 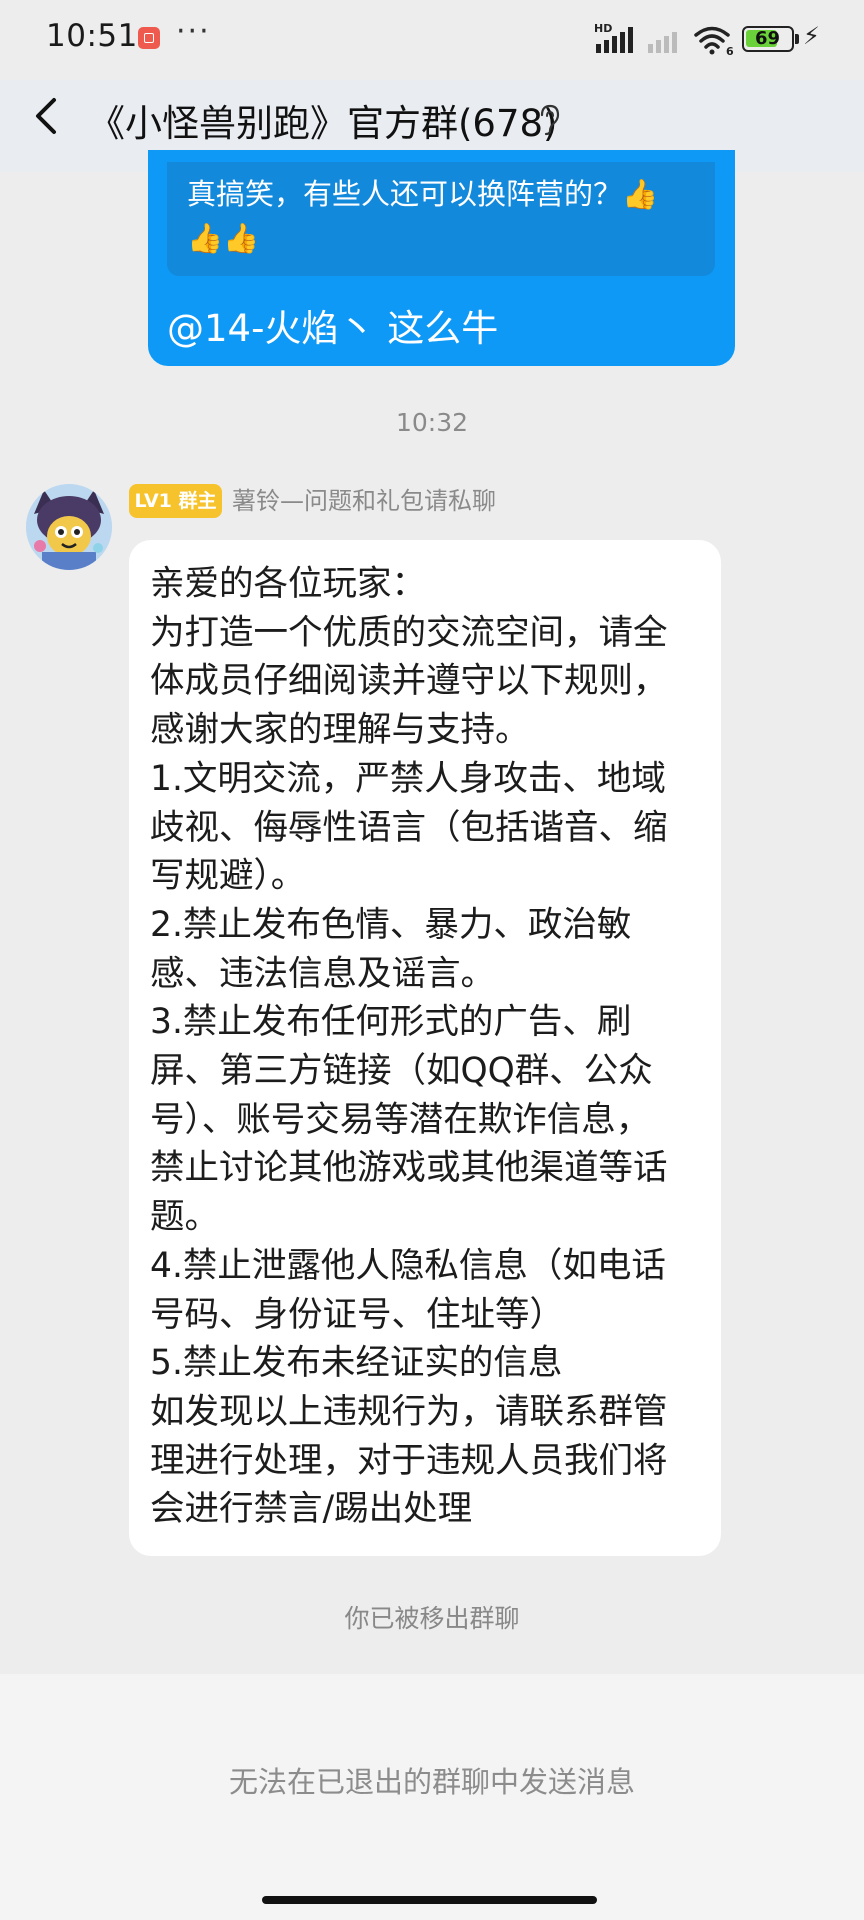 What do you see at coordinates (431, 1782) in the screenshot?
I see `cannot-send-message-text: 无法在已退出的群聊中发送消息` at bounding box center [431, 1782].